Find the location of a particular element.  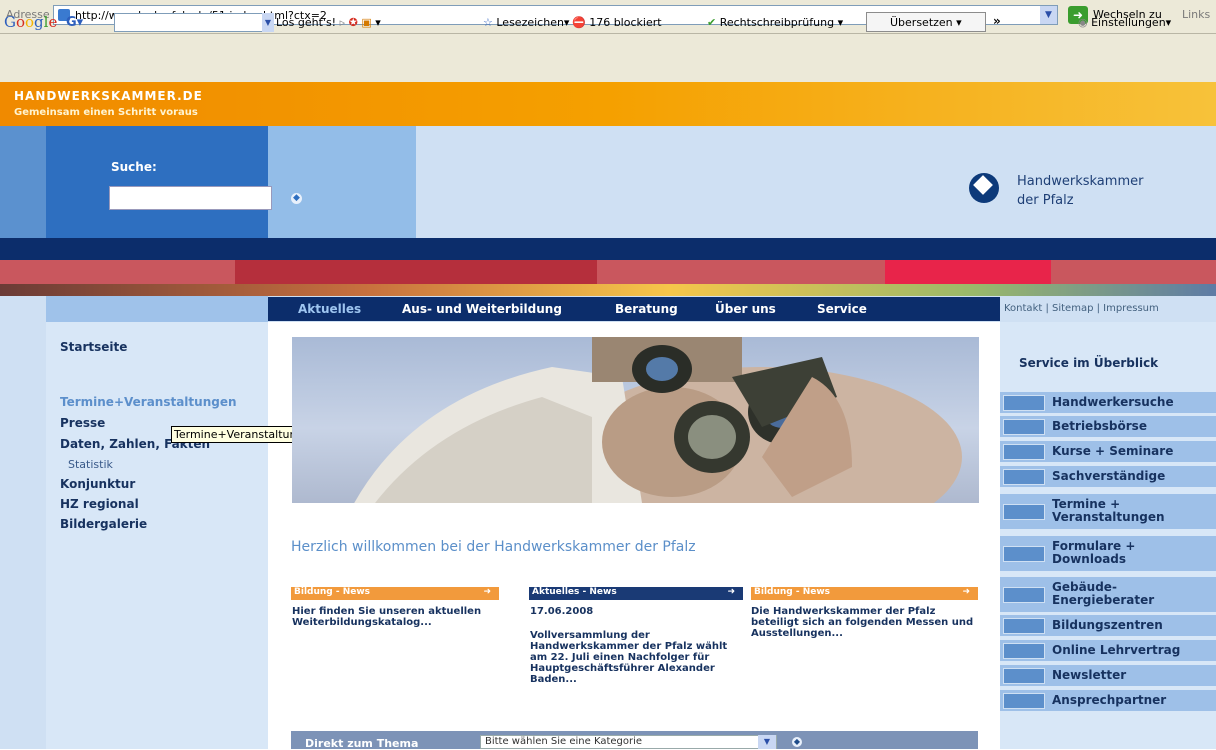

service-label-line2: Veranstaltungen is located at coordinates (1108, 517).